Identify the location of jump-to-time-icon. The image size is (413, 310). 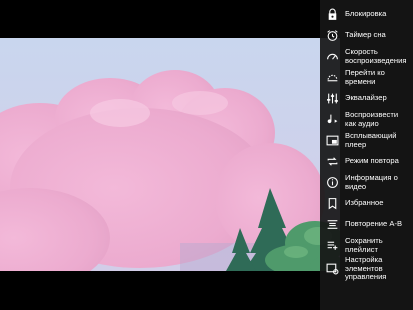
(332, 77).